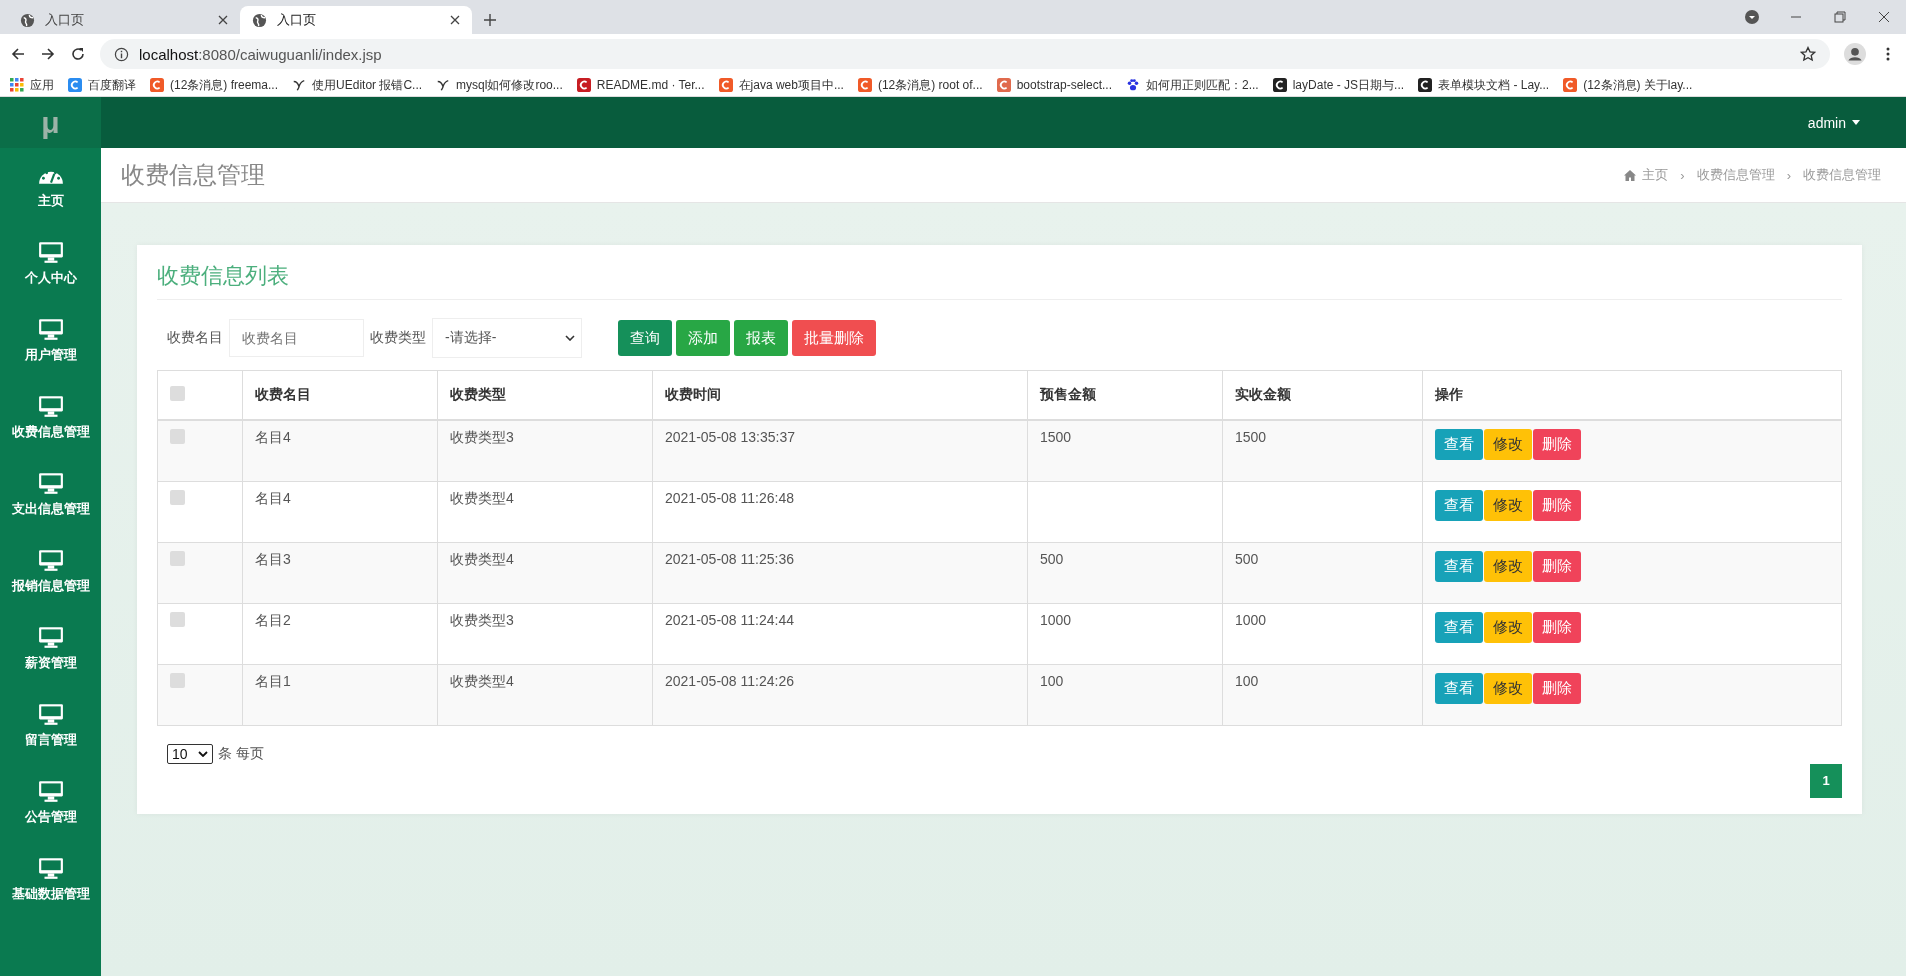 This screenshot has height=976, width=1906. I want to click on table-cell: 名目4, so click(273, 437).